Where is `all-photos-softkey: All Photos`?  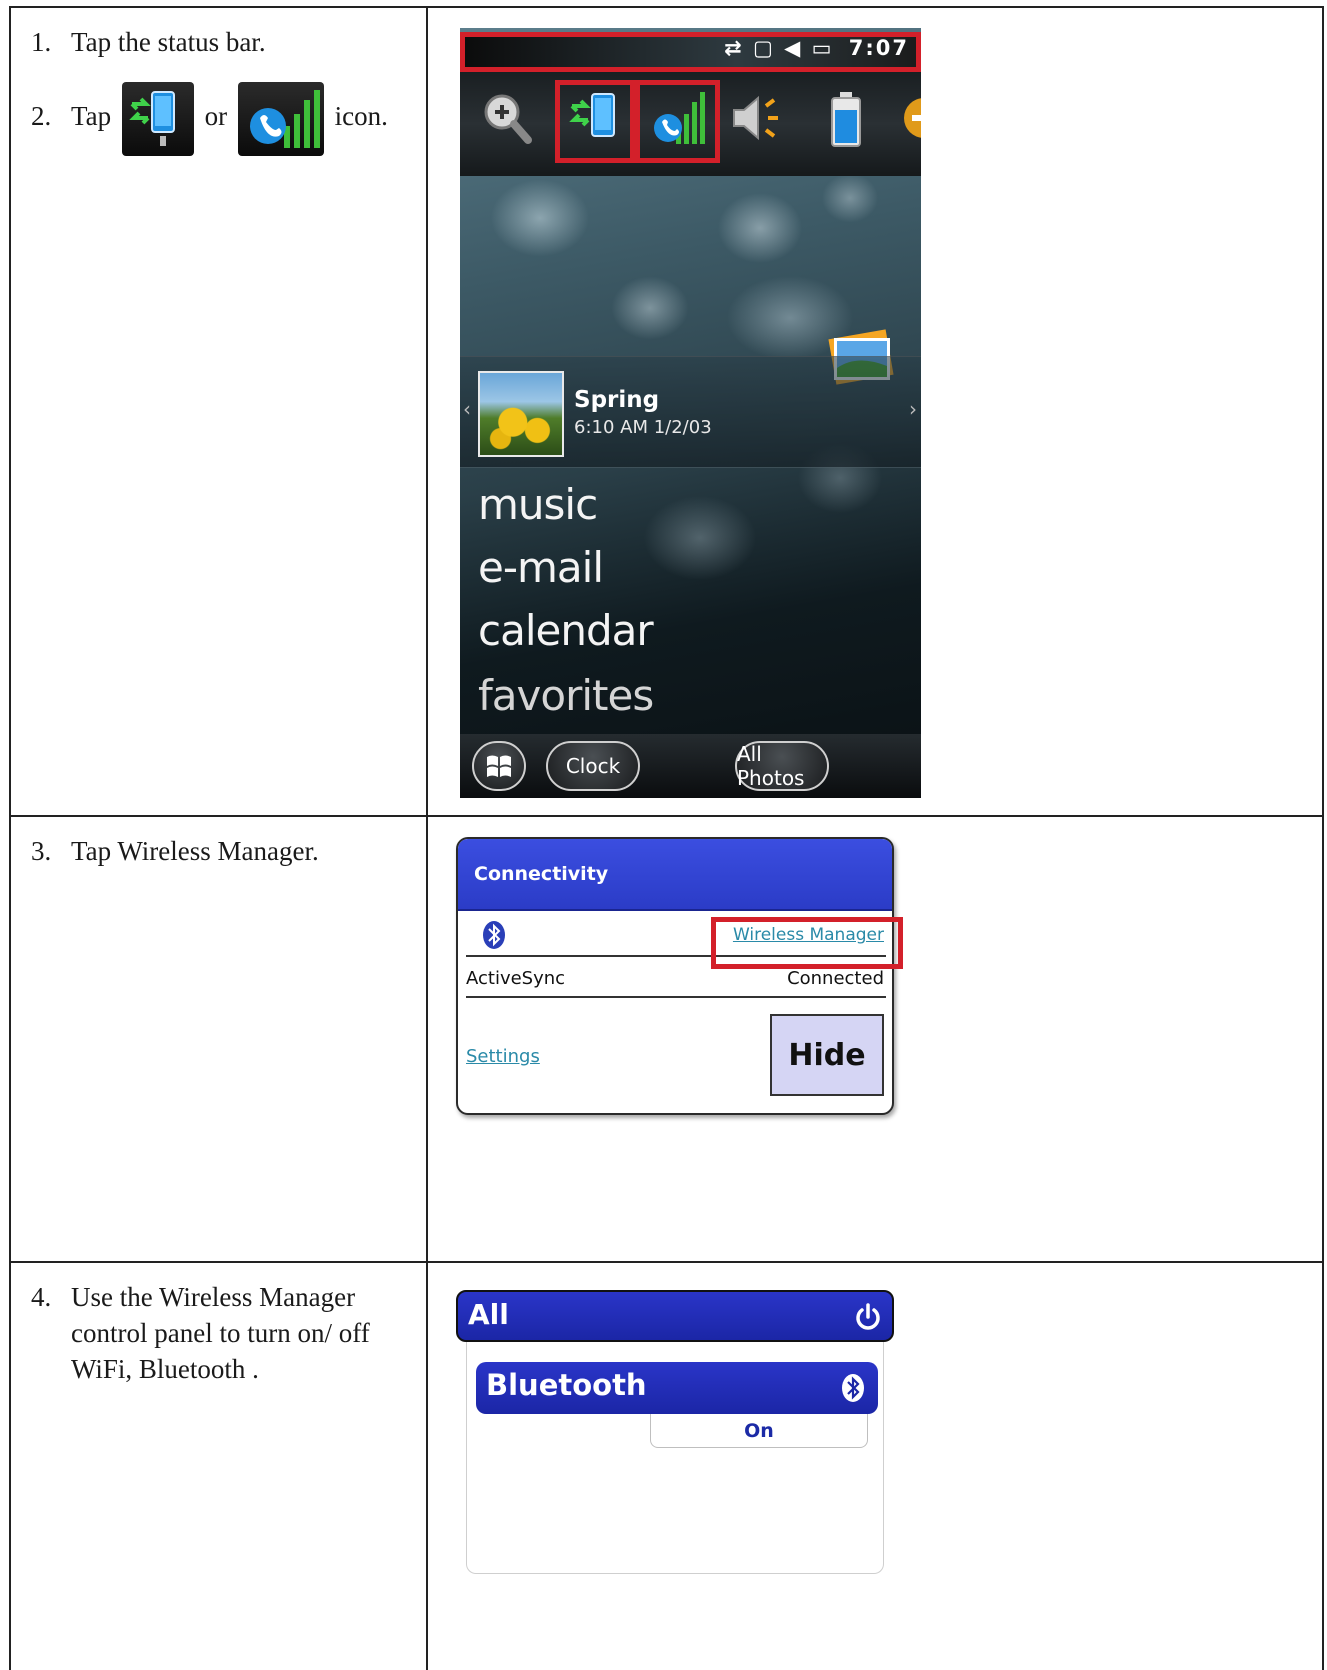 all-photos-softkey: All Photos is located at coordinates (782, 766).